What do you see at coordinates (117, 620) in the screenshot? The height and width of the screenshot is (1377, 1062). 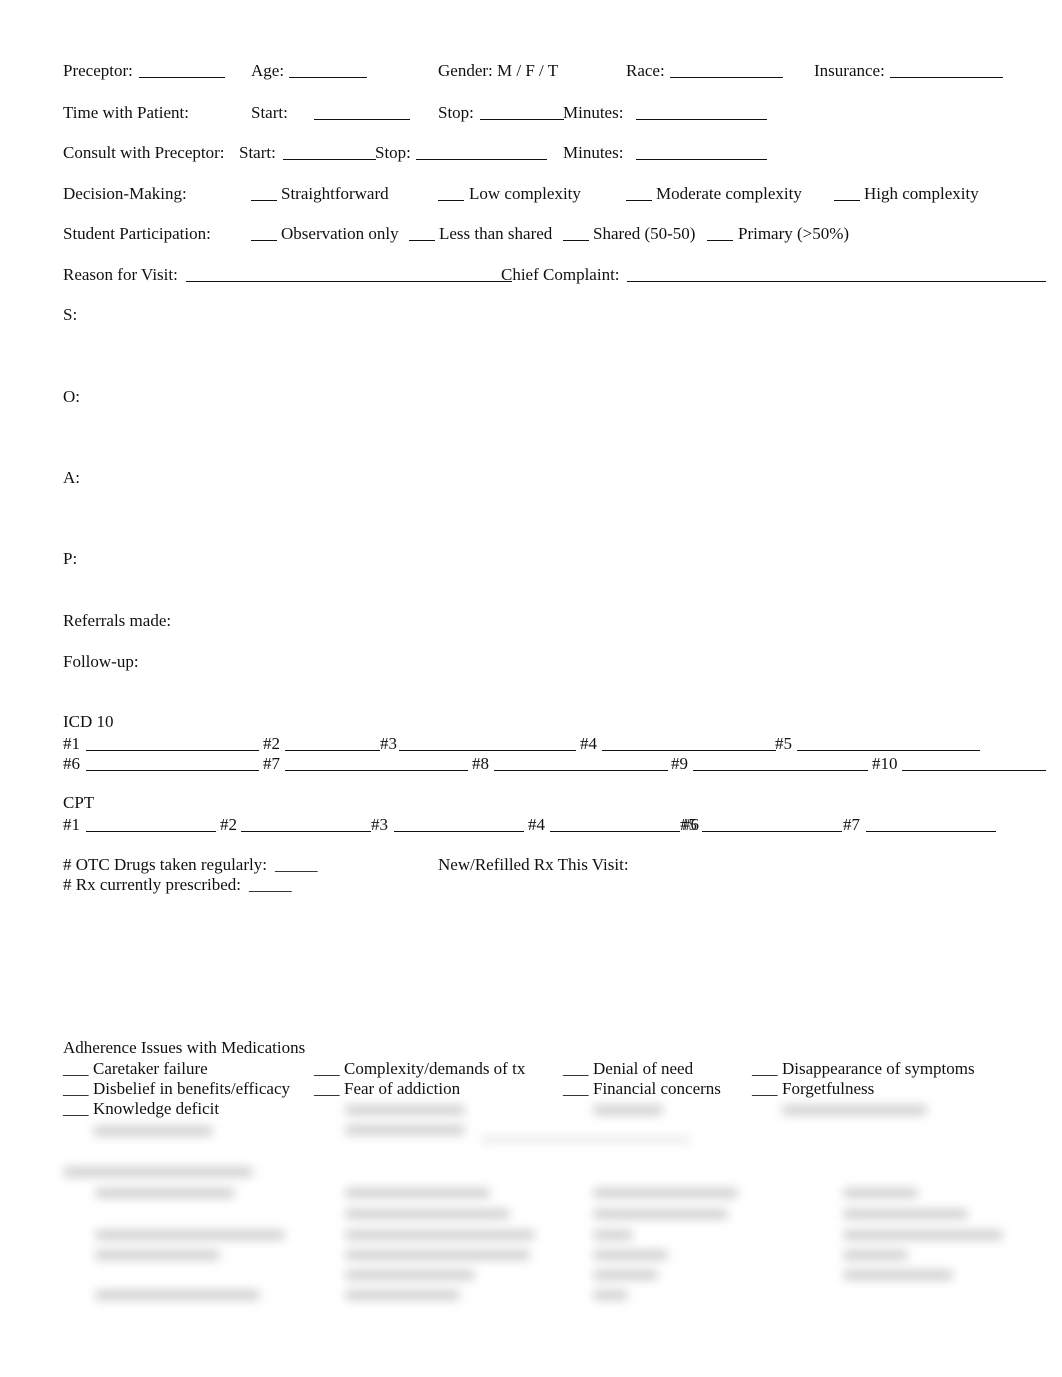 I see `referrals-label: Referrals made:` at bounding box center [117, 620].